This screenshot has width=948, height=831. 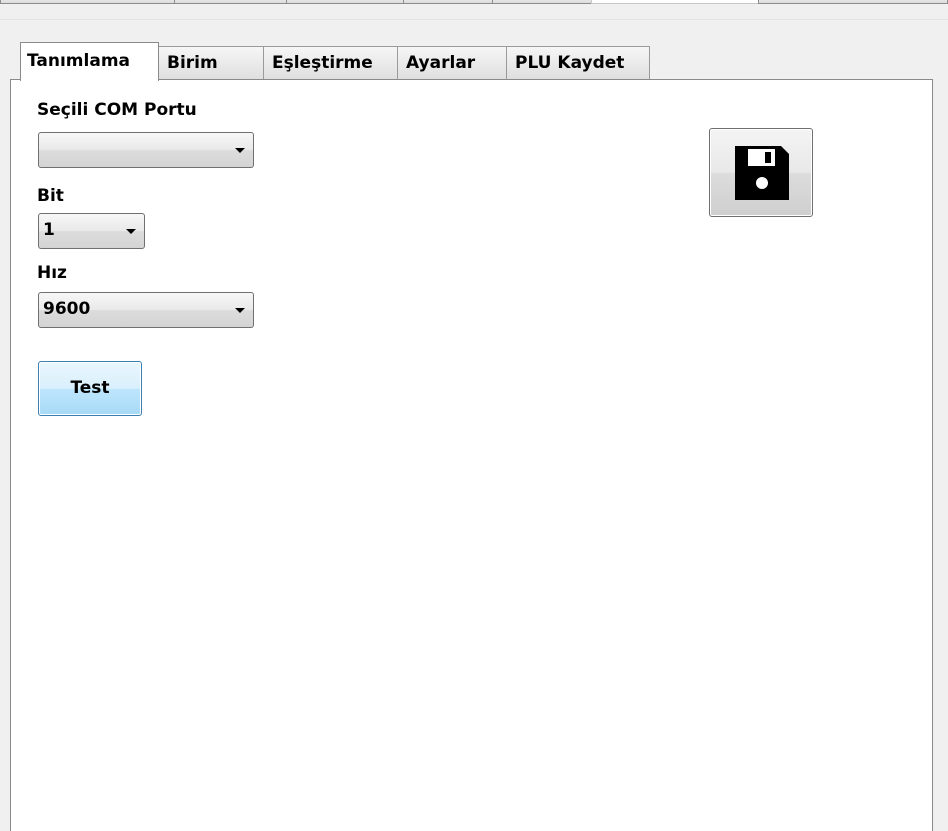 What do you see at coordinates (117, 110) in the screenshot?
I see `com-port-label: Seçili COM Portu` at bounding box center [117, 110].